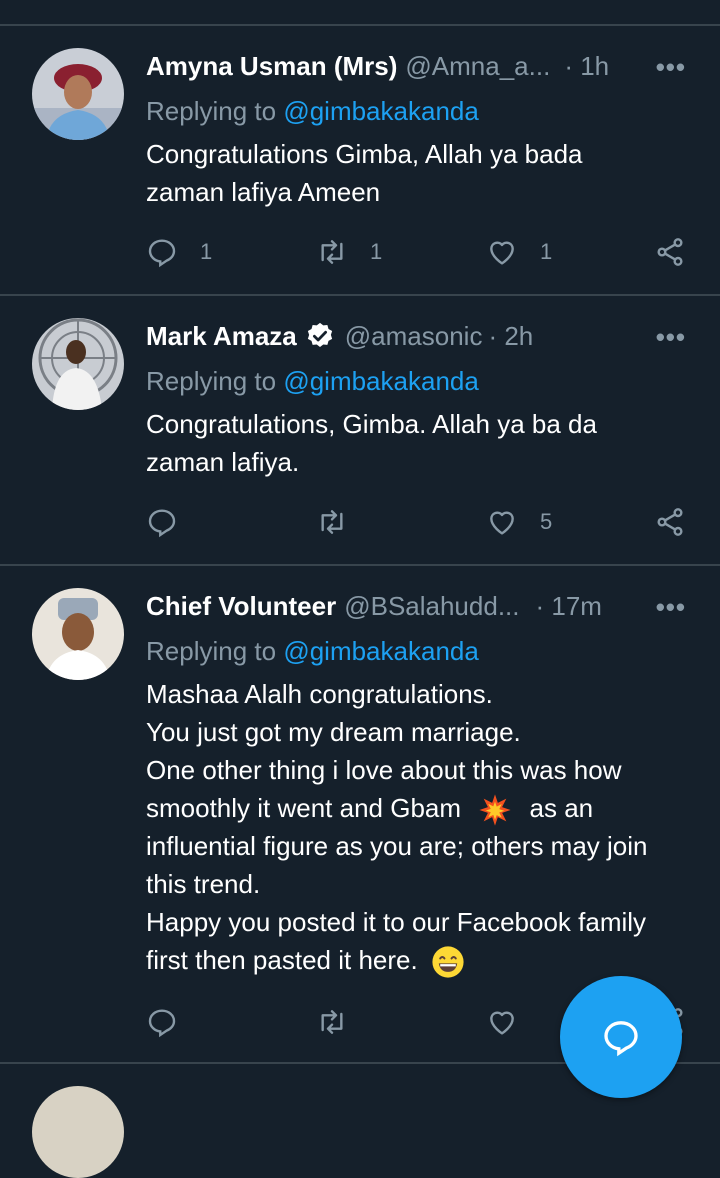  I want to click on tweet-header: Amyna Usman (Mrs) @Amna_a... · 1h, so click(418, 66).